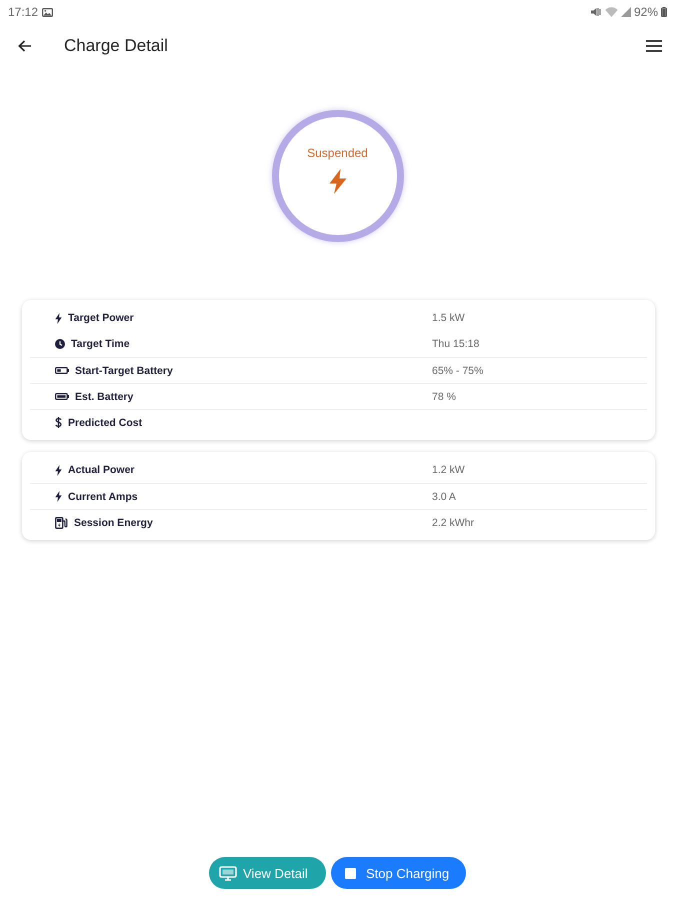 This screenshot has width=675, height=900. Describe the element at coordinates (48, 12) in the screenshot. I see `image-icon` at that location.